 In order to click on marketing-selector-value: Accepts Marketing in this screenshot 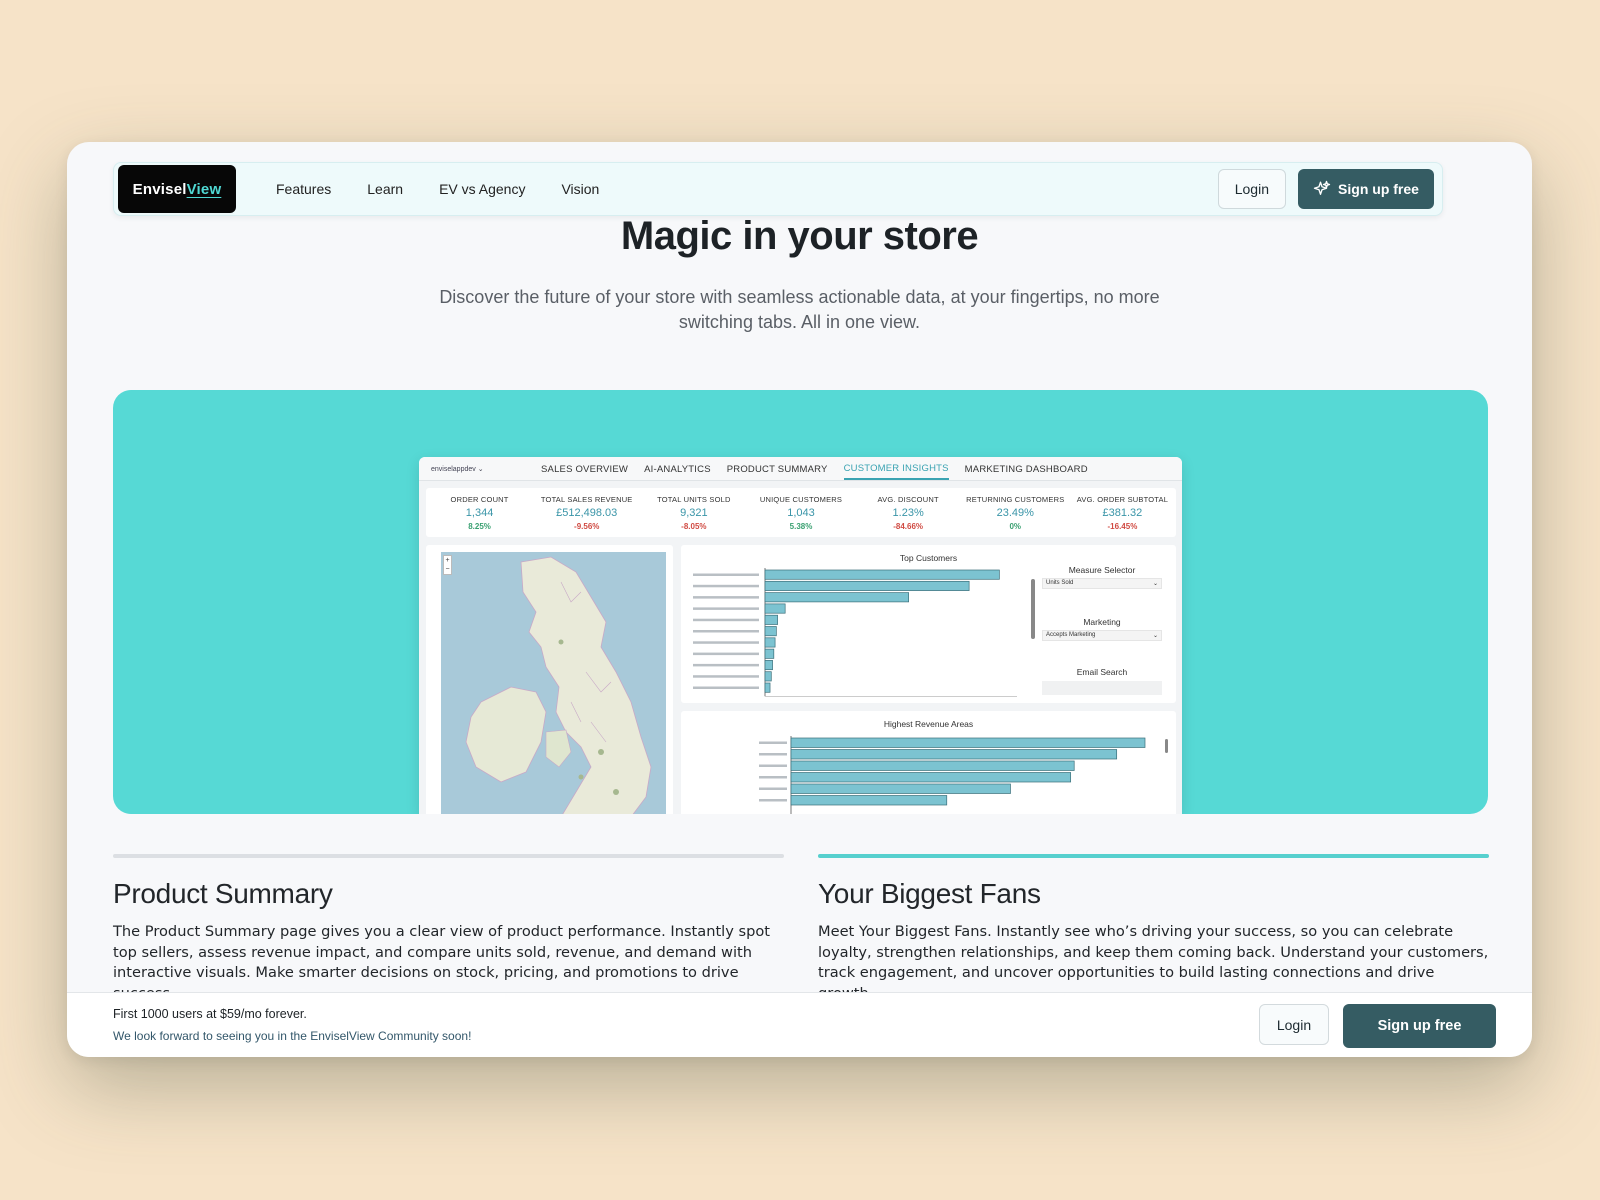, I will do `click(1071, 635)`.